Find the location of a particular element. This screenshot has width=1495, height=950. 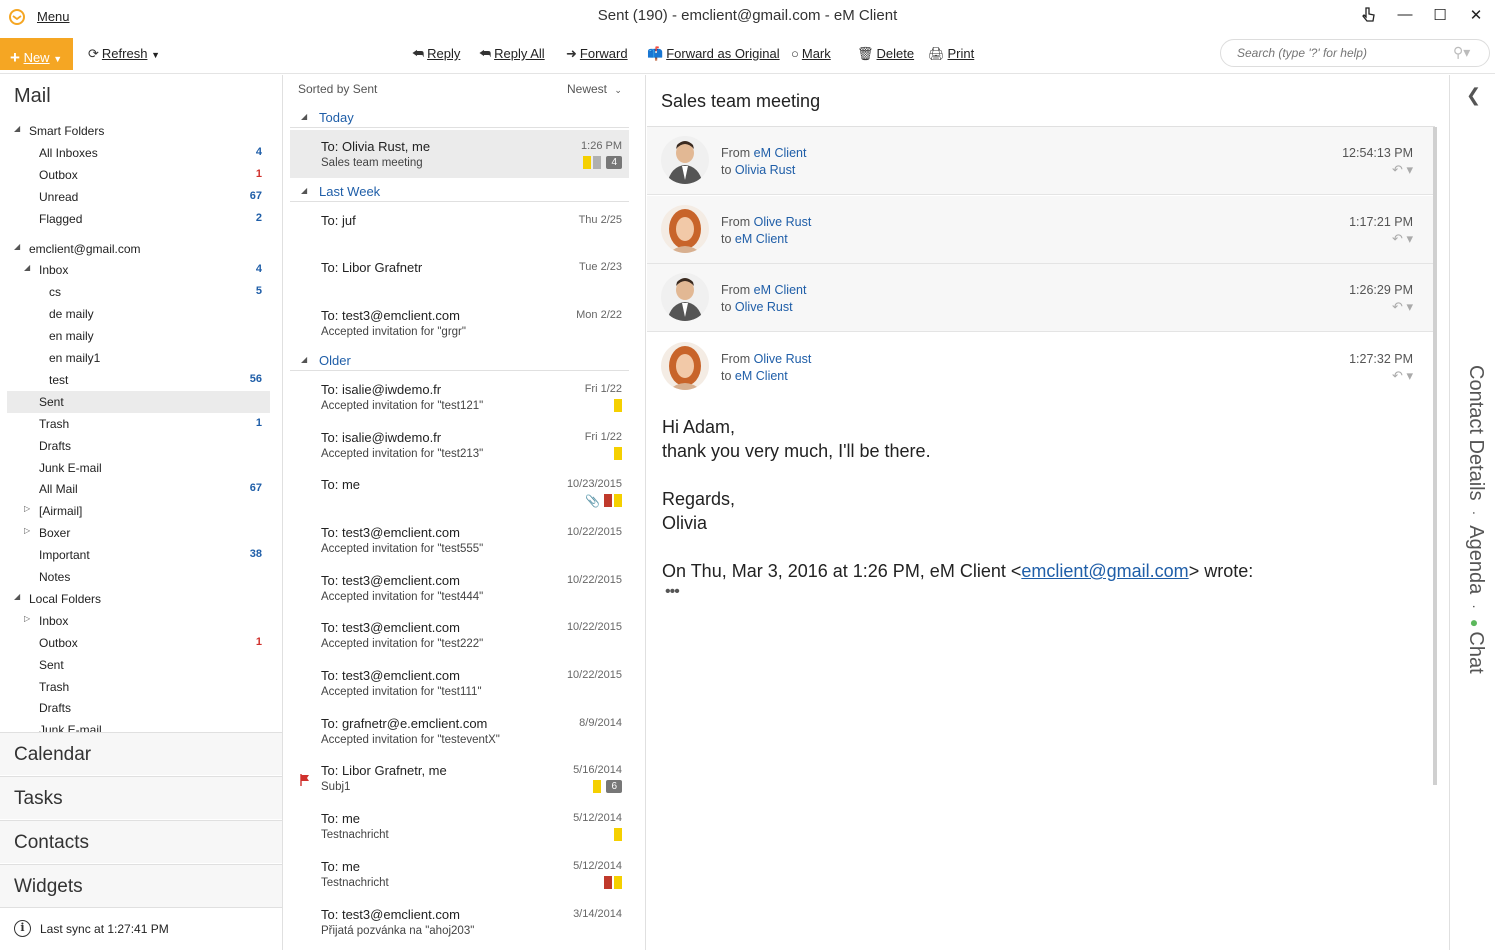

tab-agenda: Agenda is located at coordinates (1476, 559).